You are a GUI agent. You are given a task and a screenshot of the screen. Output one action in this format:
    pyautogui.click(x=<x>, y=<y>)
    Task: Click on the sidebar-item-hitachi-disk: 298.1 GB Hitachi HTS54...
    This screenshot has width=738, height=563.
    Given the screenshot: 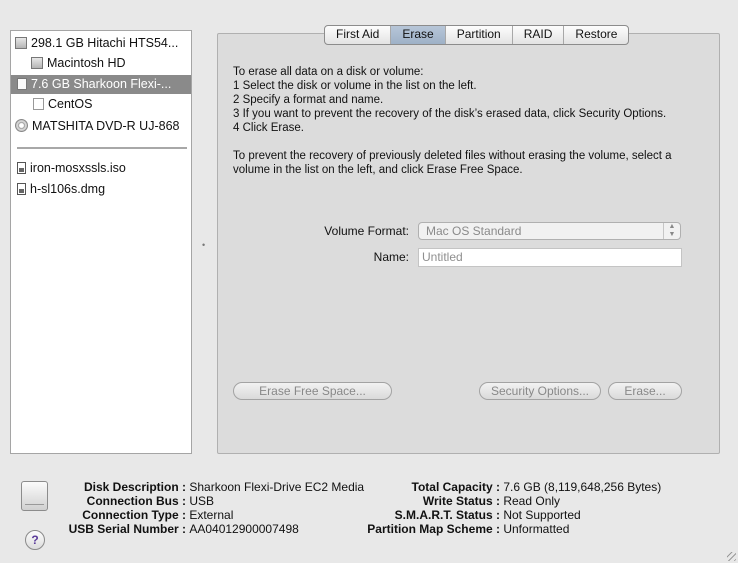 What is the action you would take?
    pyautogui.click(x=101, y=43)
    